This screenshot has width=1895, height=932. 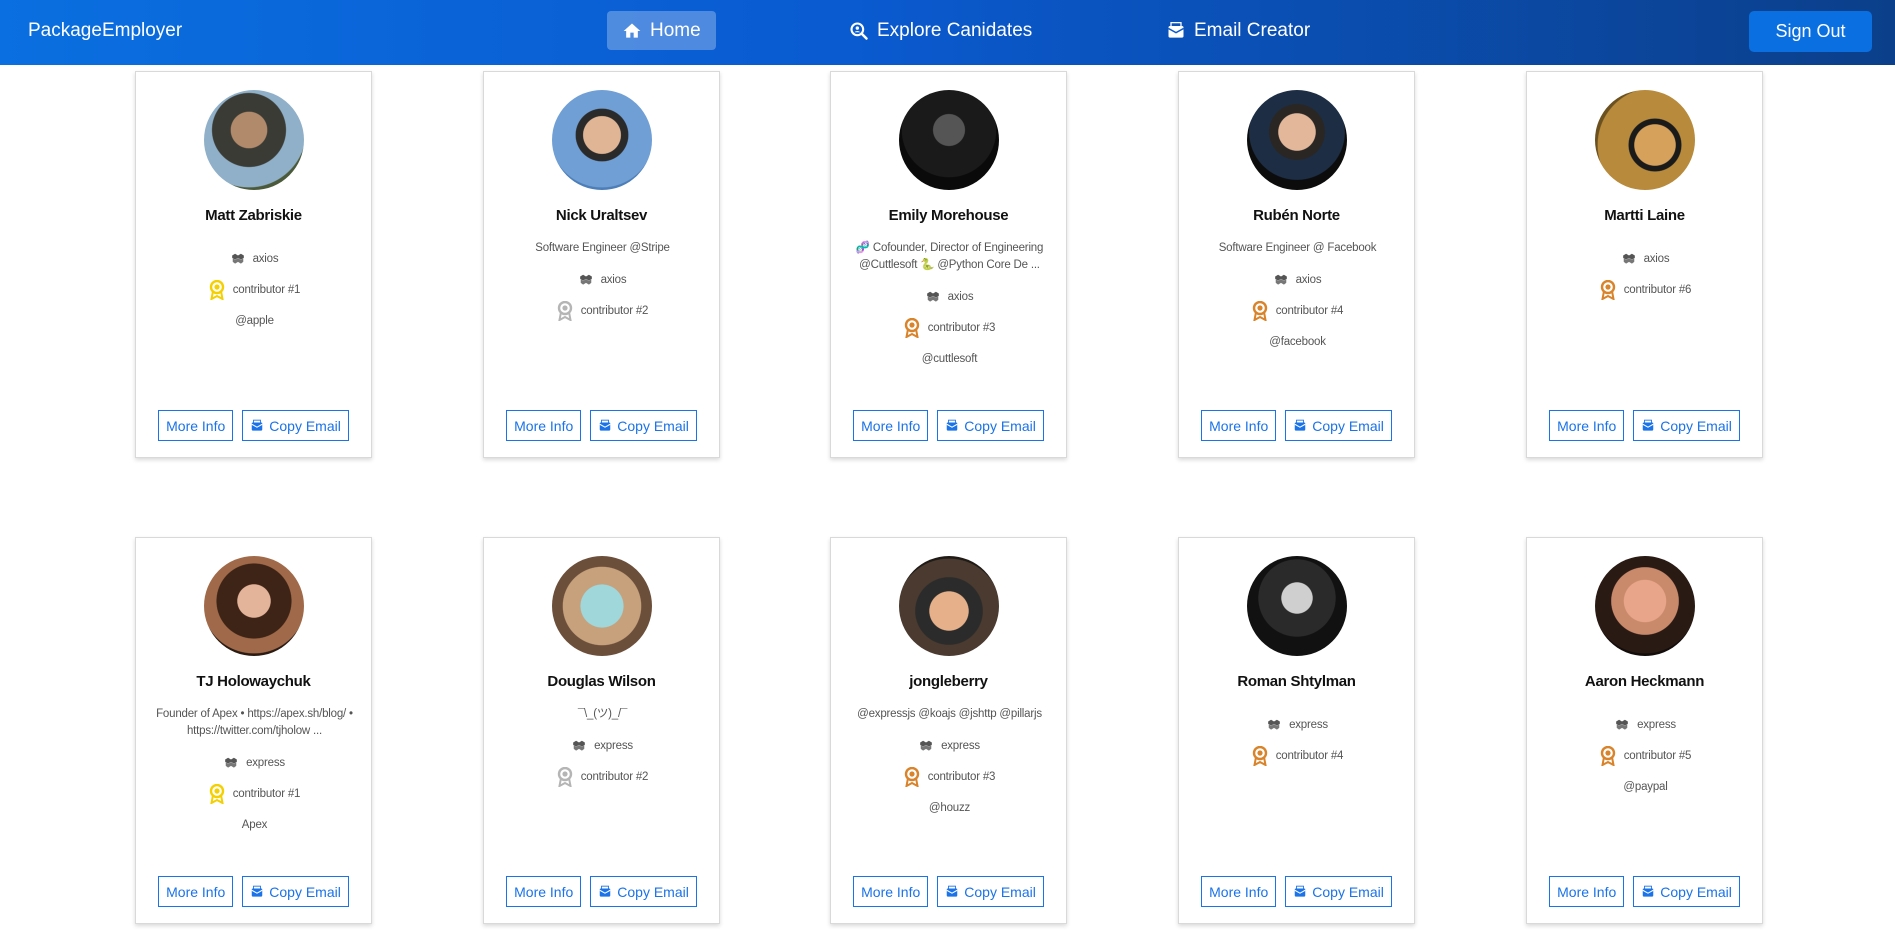 I want to click on candidate-bio: @expressjs @koajs @jshttp @pillarjs, so click(x=949, y=714).